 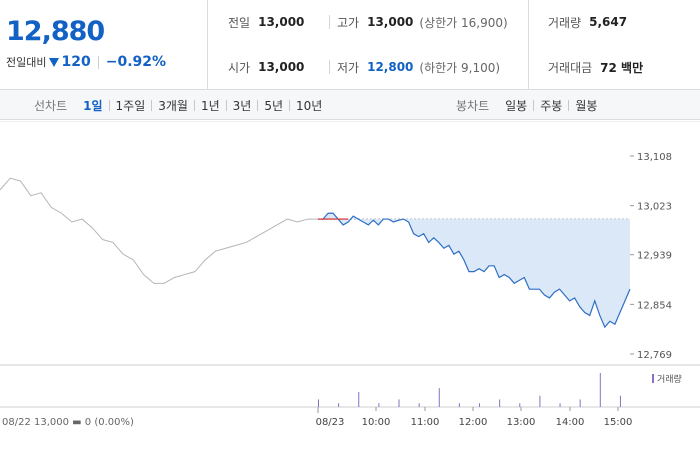 What do you see at coordinates (390, 67) in the screenshot?
I see `low-value: 12,800` at bounding box center [390, 67].